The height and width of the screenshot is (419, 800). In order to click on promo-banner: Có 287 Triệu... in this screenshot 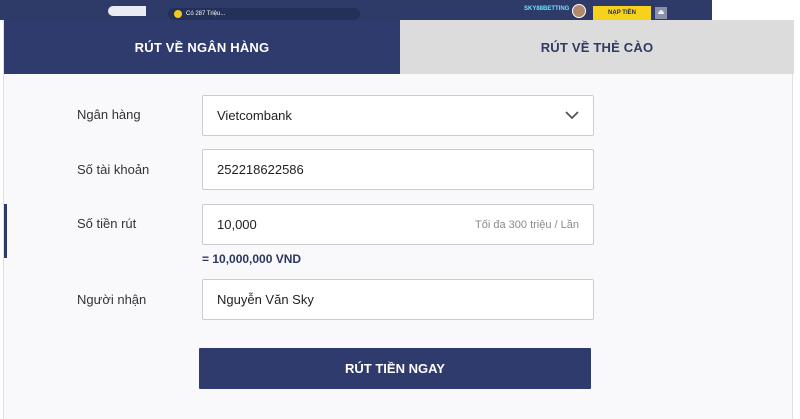, I will do `click(264, 14)`.